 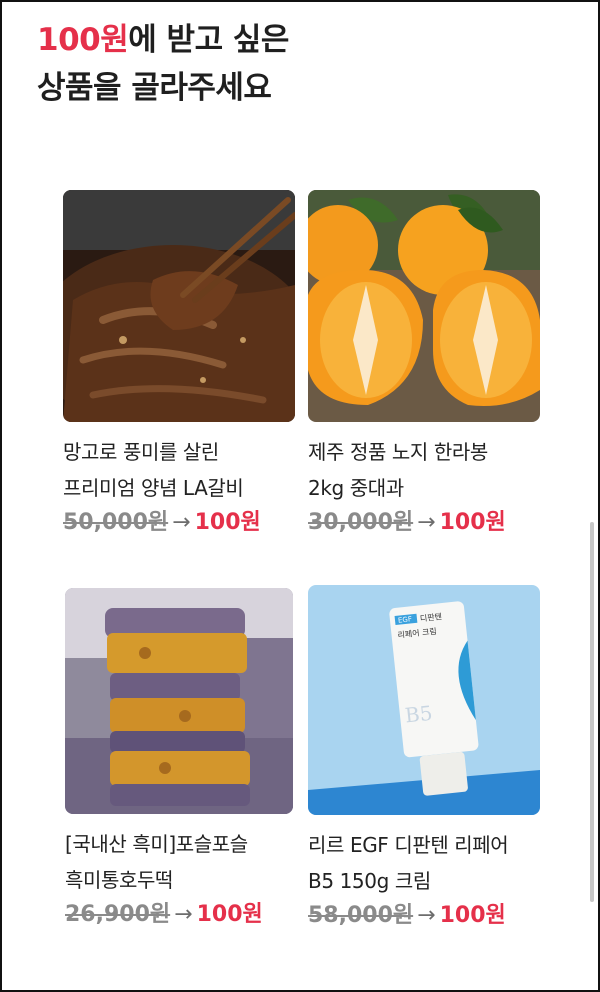 I want to click on product-image-hallabong, so click(x=424, y=306).